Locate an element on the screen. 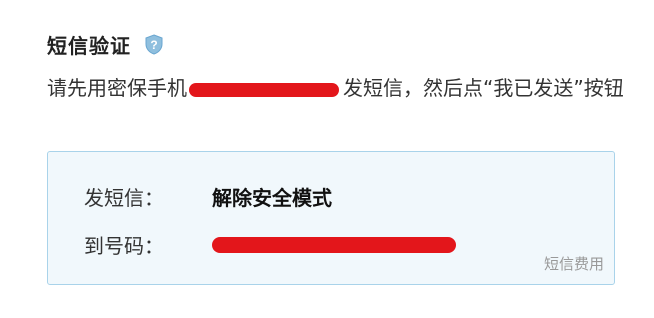  target-number-row: 到号码： is located at coordinates (270, 244).